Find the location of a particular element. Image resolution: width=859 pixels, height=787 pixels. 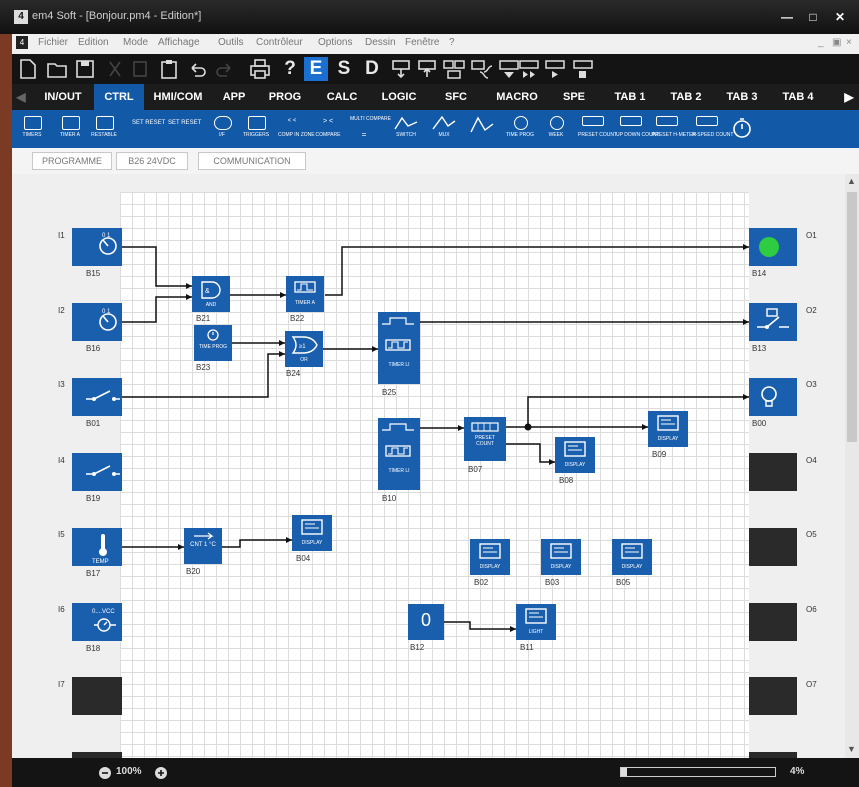

block-label-b04: B04 is located at coordinates (303, 558).